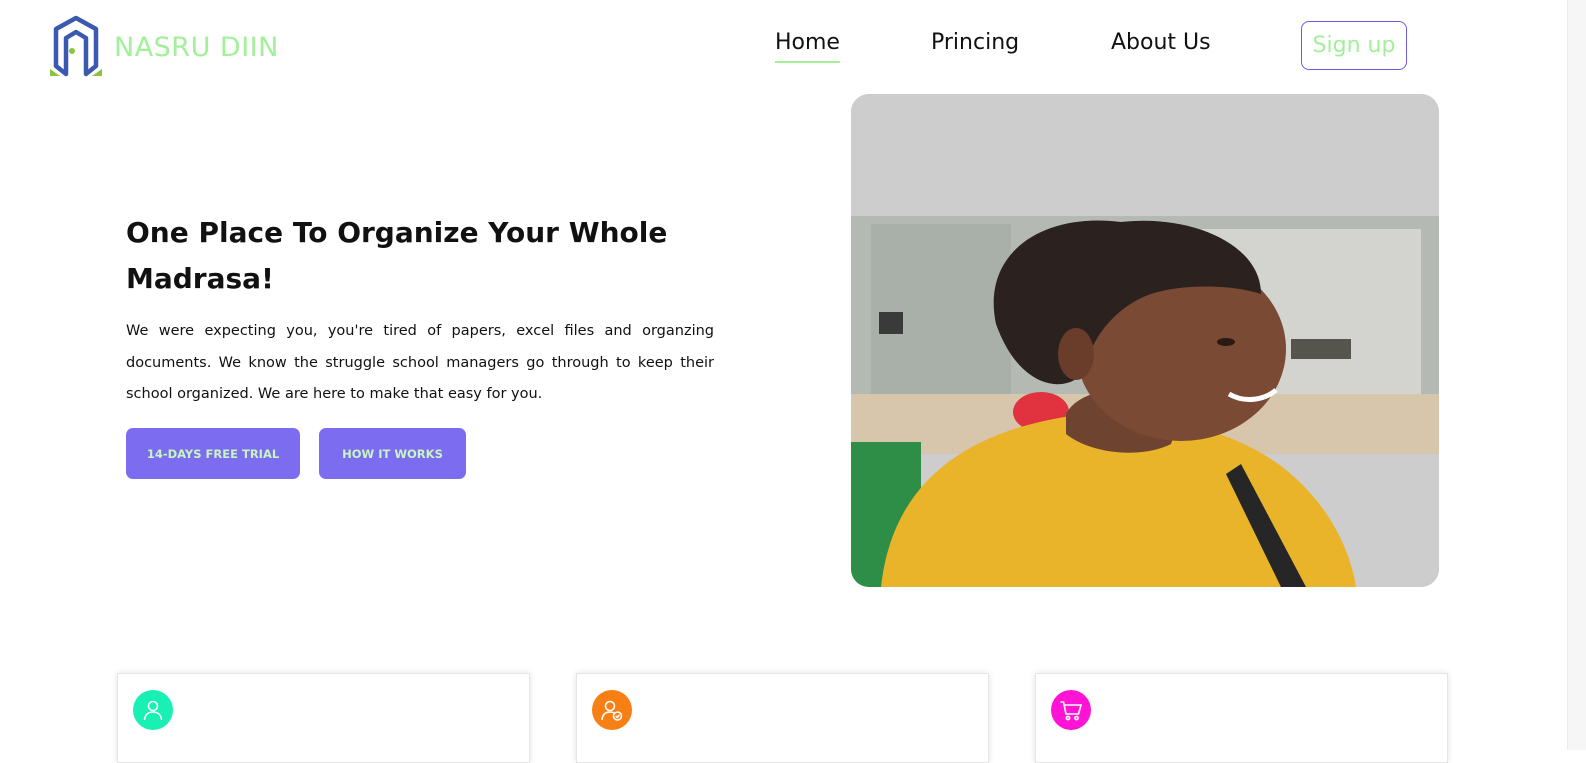 The height and width of the screenshot is (763, 1586). What do you see at coordinates (76, 46) in the screenshot?
I see `hexagon-logo-icon` at bounding box center [76, 46].